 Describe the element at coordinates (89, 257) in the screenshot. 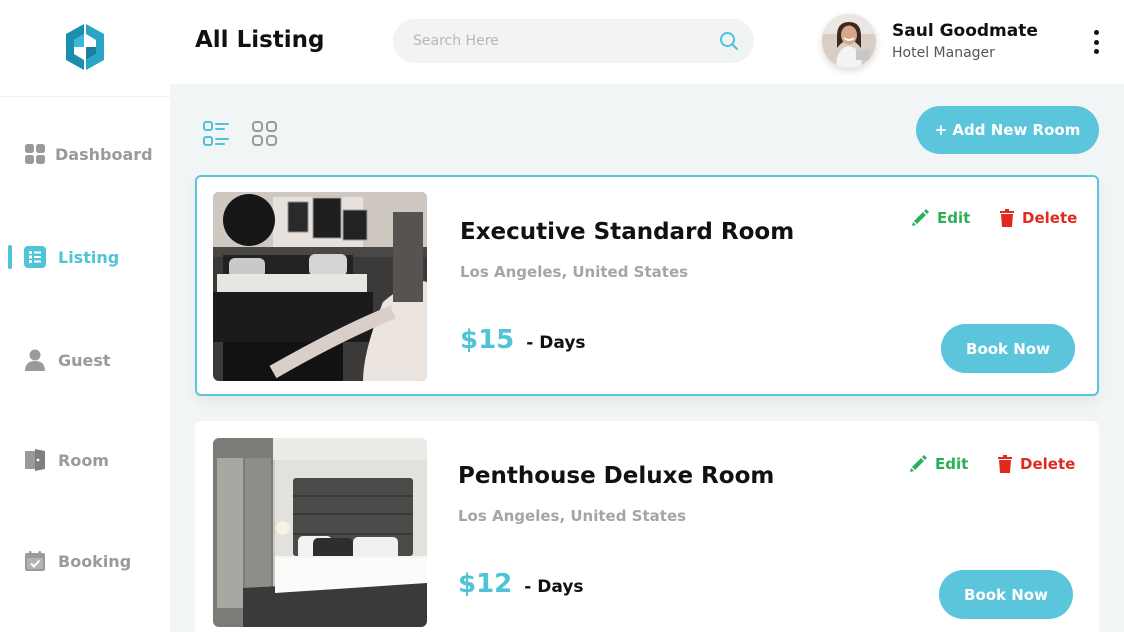

I see `sidebar-item-label: Listing` at that location.